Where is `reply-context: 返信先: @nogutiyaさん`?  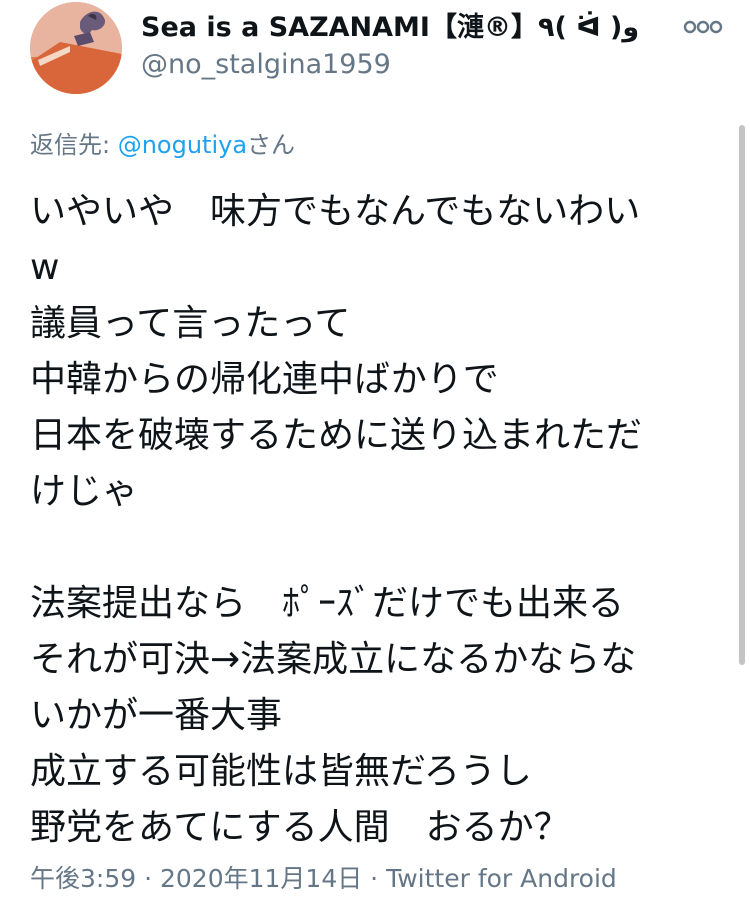
reply-context: 返信先: @nogutiyaさん is located at coordinates (162, 145).